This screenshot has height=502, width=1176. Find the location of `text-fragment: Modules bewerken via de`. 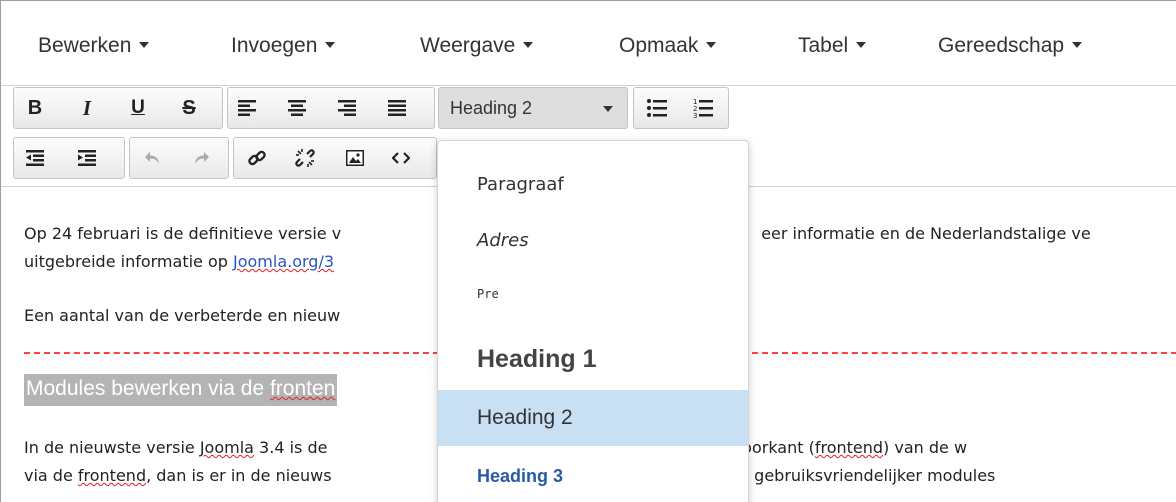

text-fragment: Modules bewerken via de is located at coordinates (148, 388).